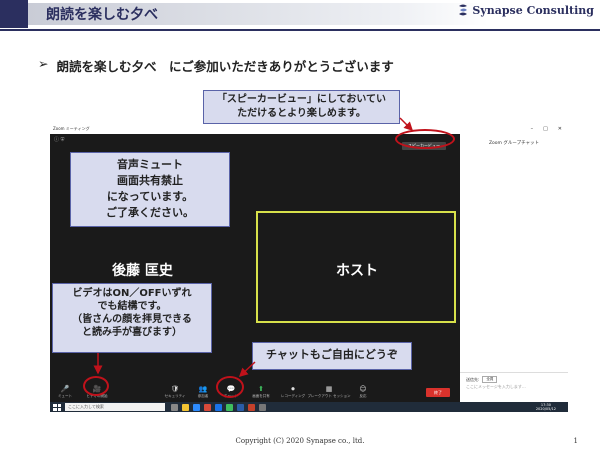 The image size is (600, 450). I want to click on slide-subtitle: ➢ 朗読を楽しむ夕べ にご参加いただきありがとうございます, so click(216, 65).